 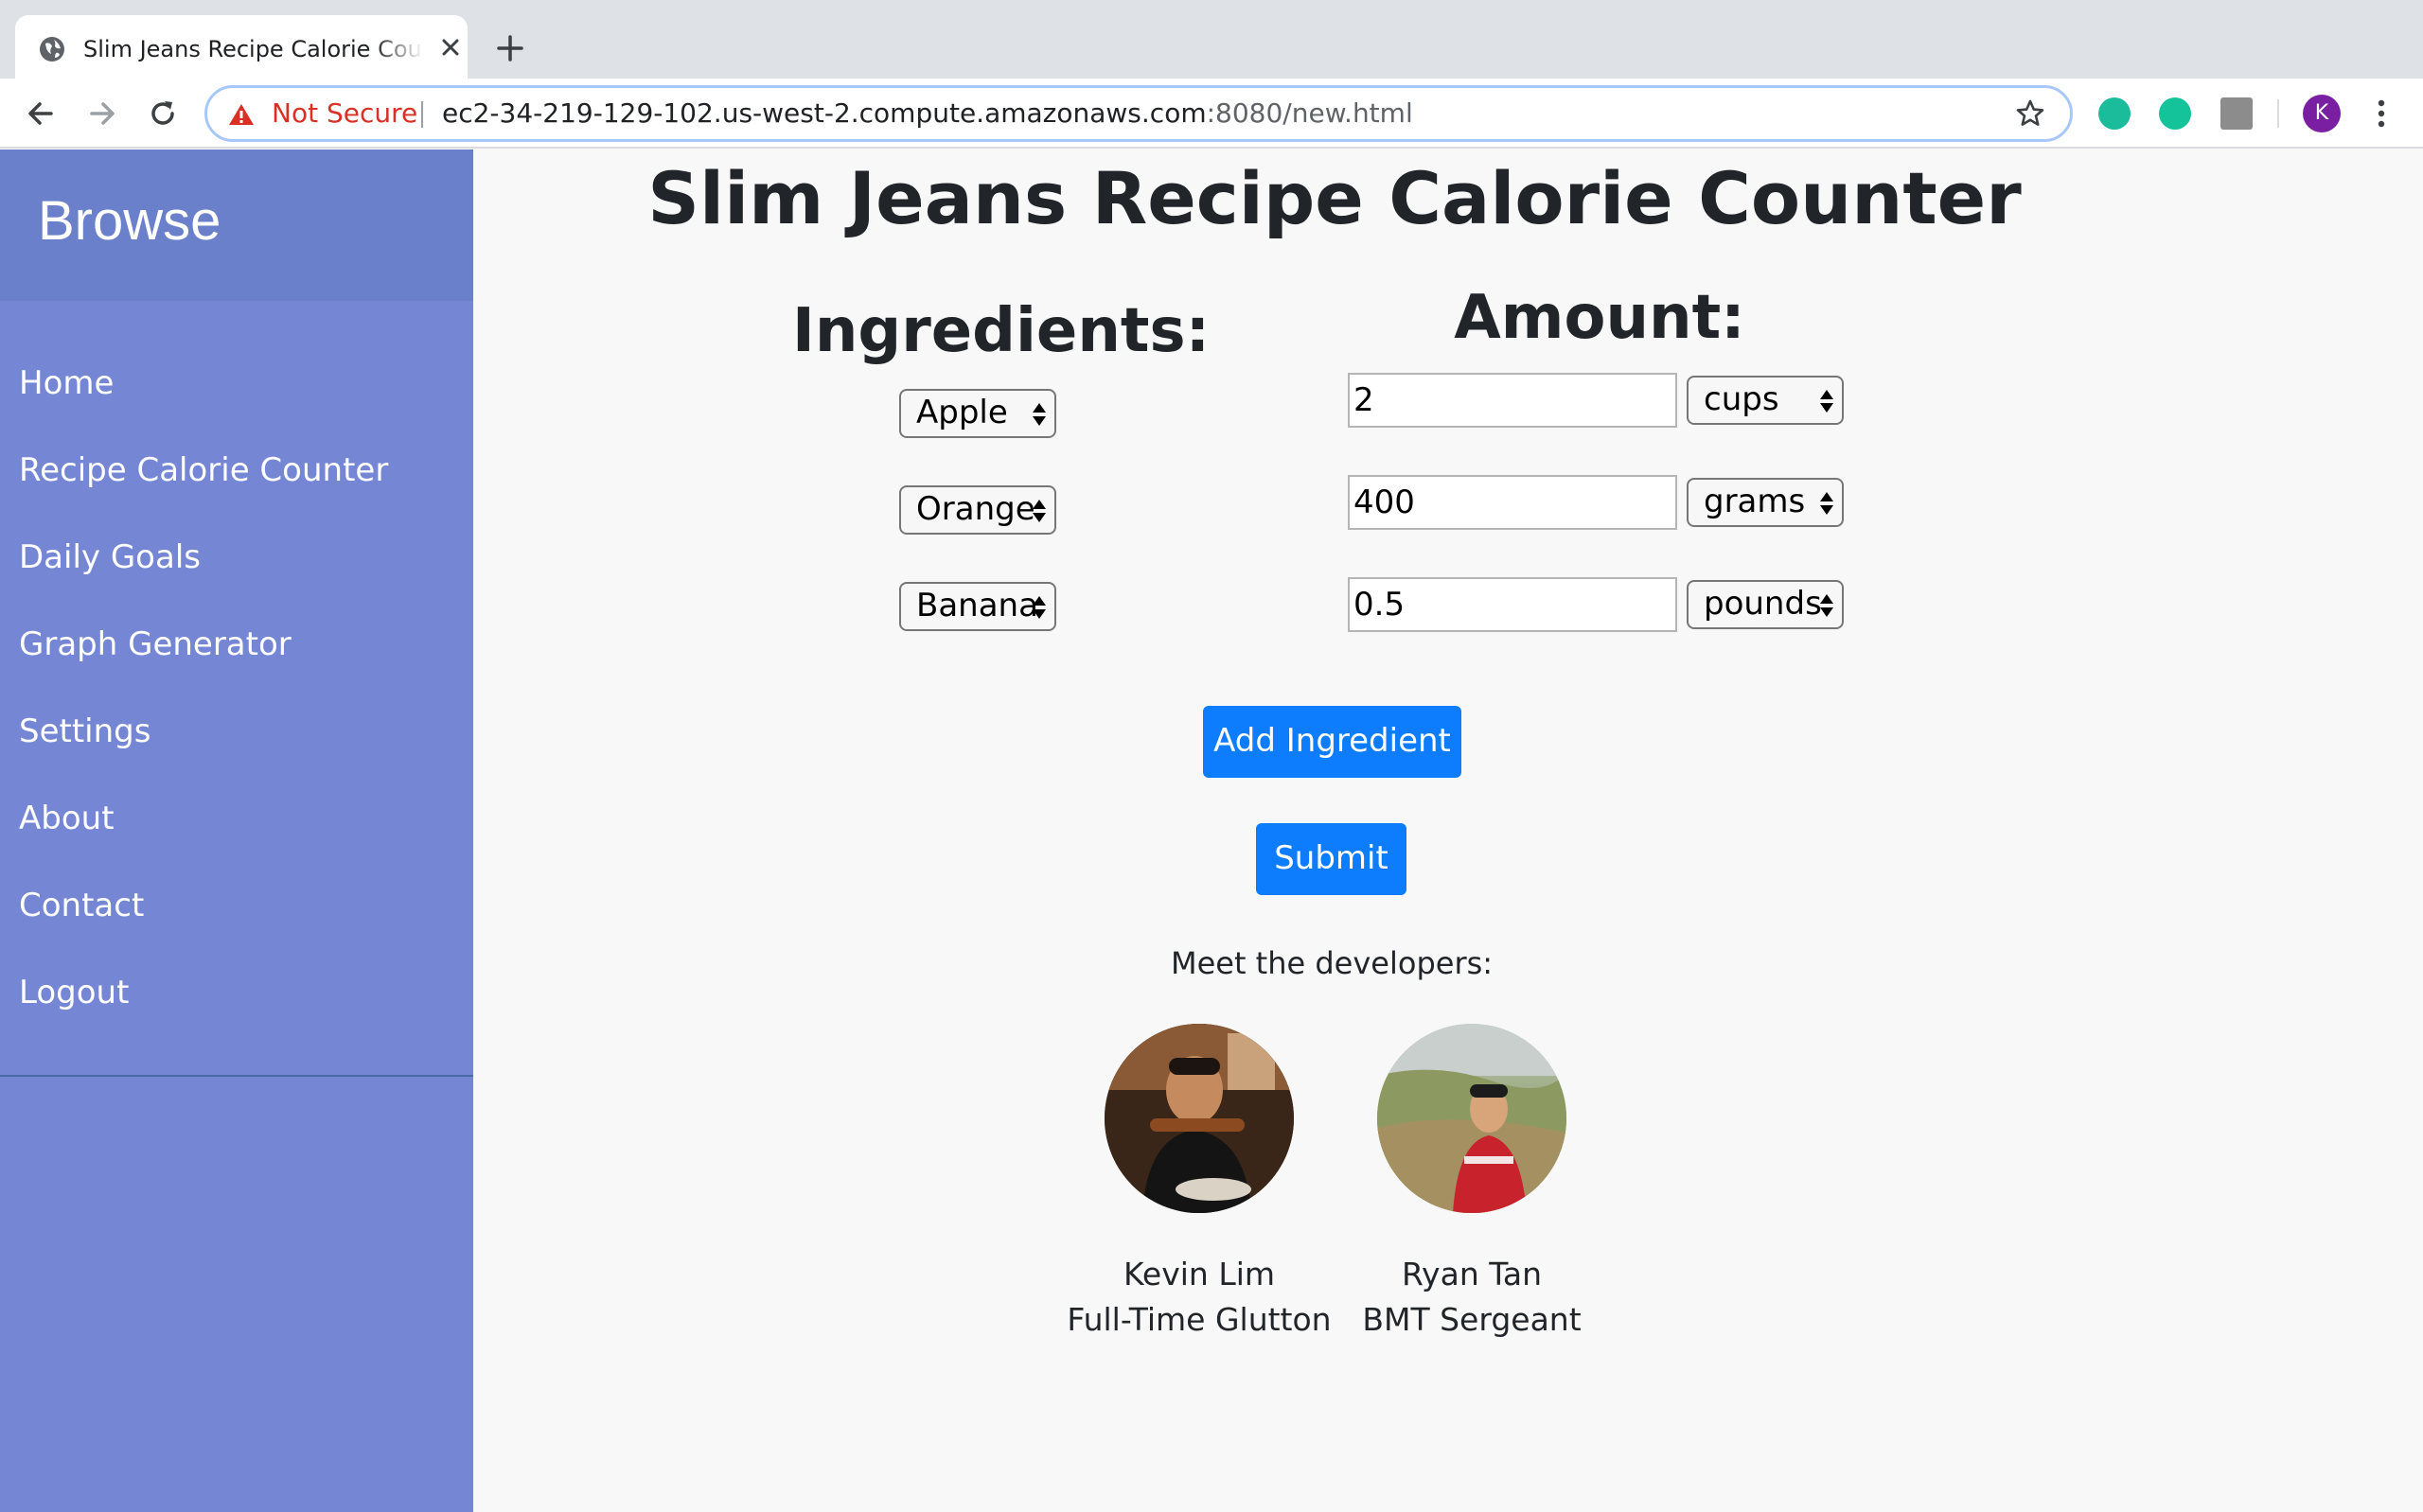 I want to click on developer-photo-kevin, so click(x=1199, y=1118).